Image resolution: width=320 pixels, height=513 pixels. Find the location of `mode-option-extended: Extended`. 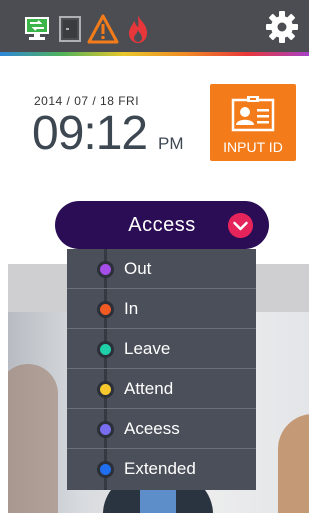

mode-option-extended: Extended is located at coordinates (161, 469).